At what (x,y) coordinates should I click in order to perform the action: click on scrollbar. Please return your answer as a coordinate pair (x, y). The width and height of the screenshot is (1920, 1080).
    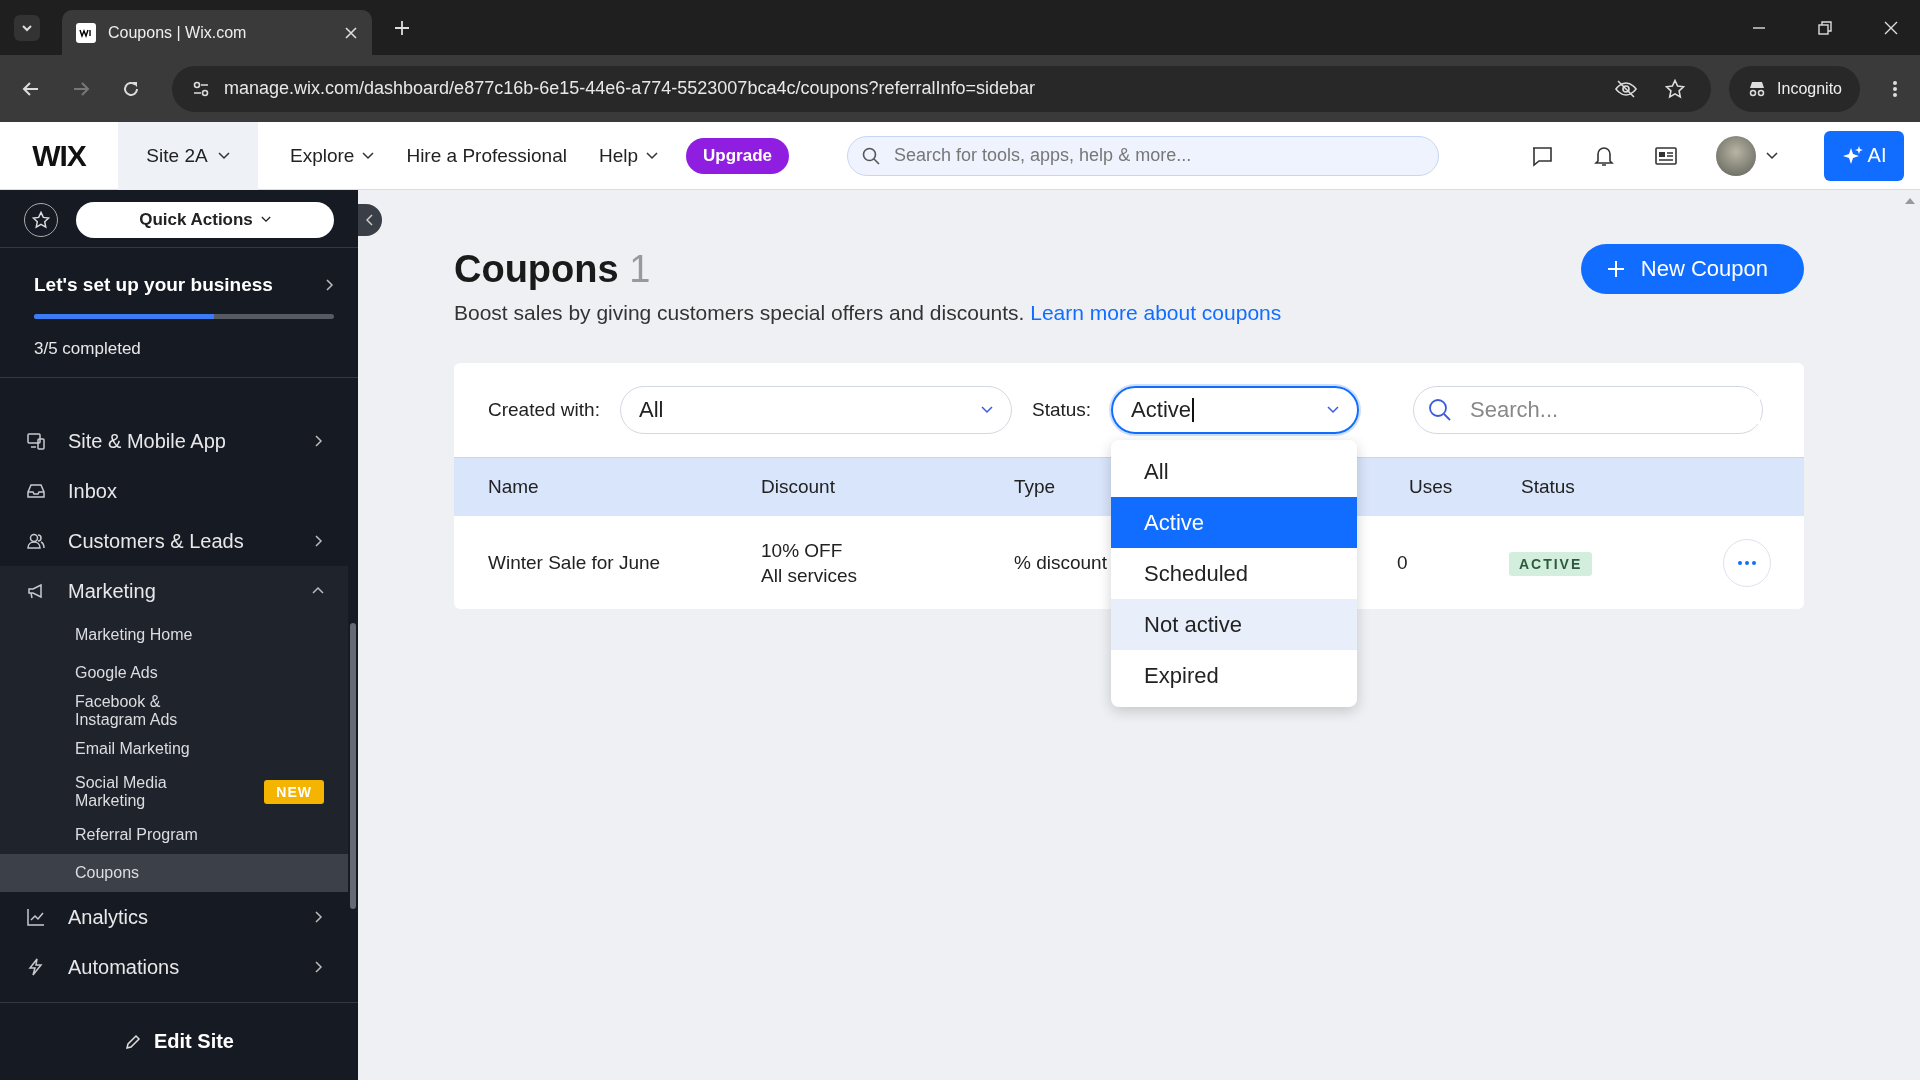
    Looking at the image, I should click on (353, 766).